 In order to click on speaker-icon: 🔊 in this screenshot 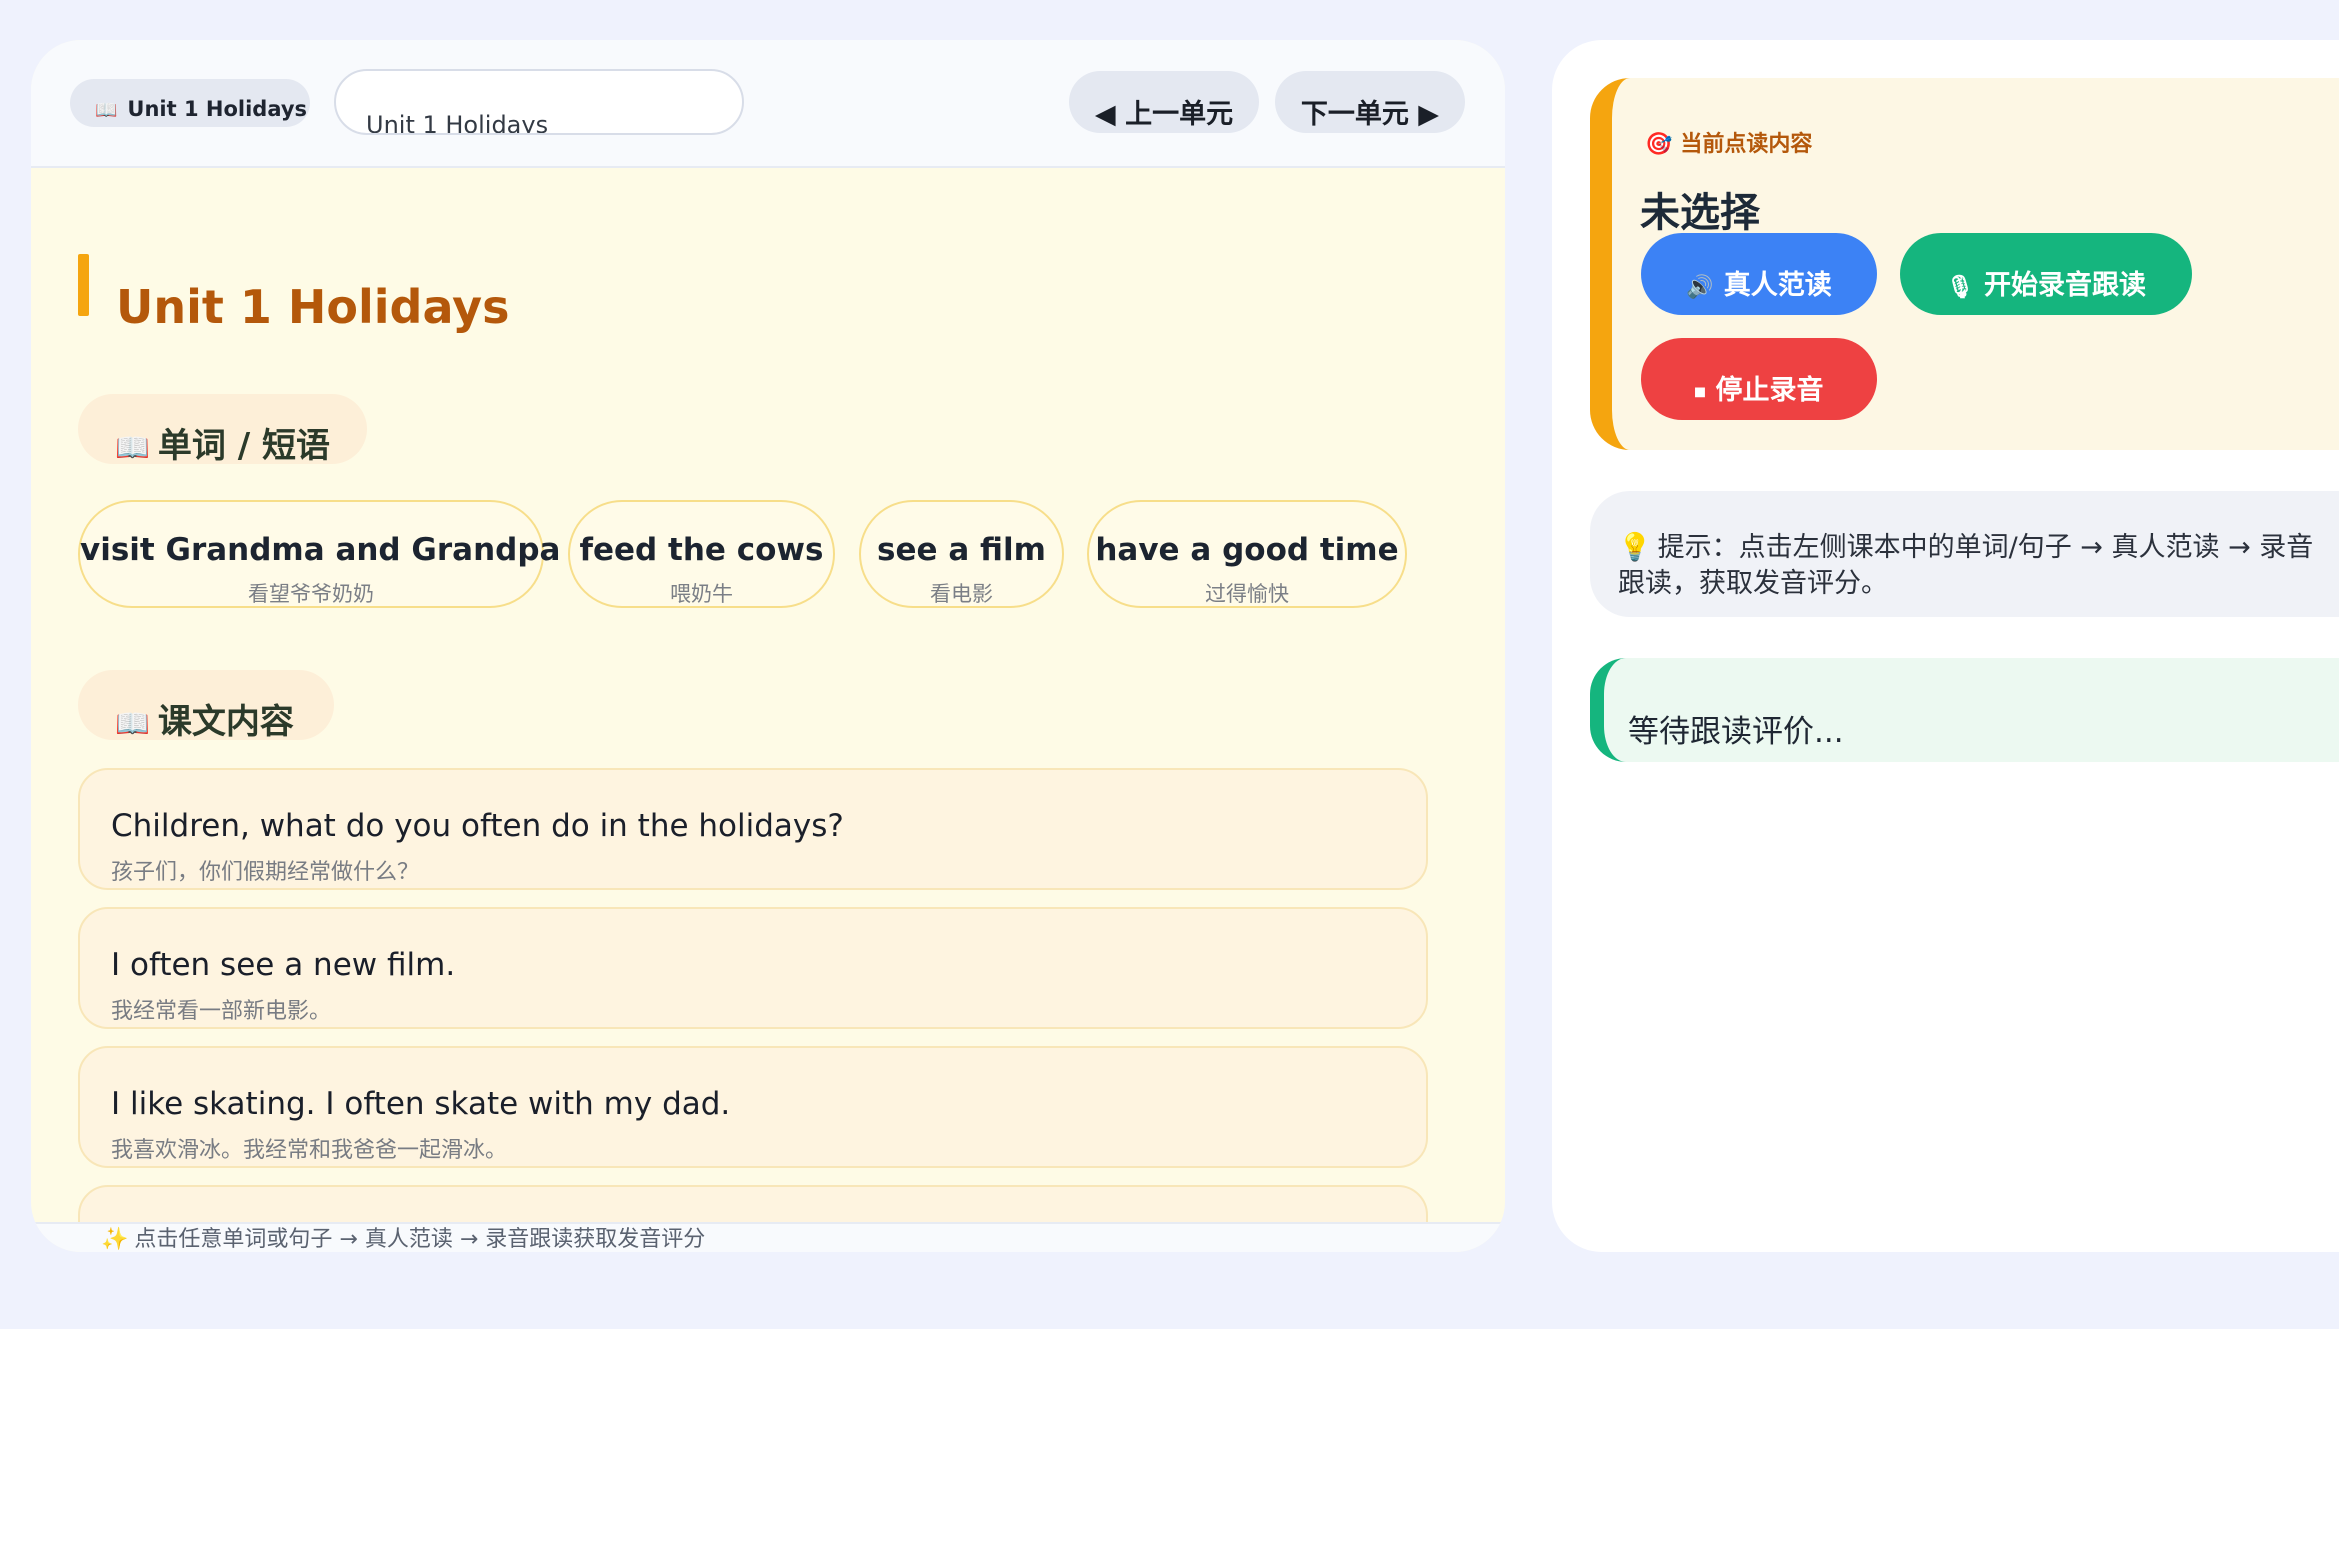, I will do `click(1700, 287)`.